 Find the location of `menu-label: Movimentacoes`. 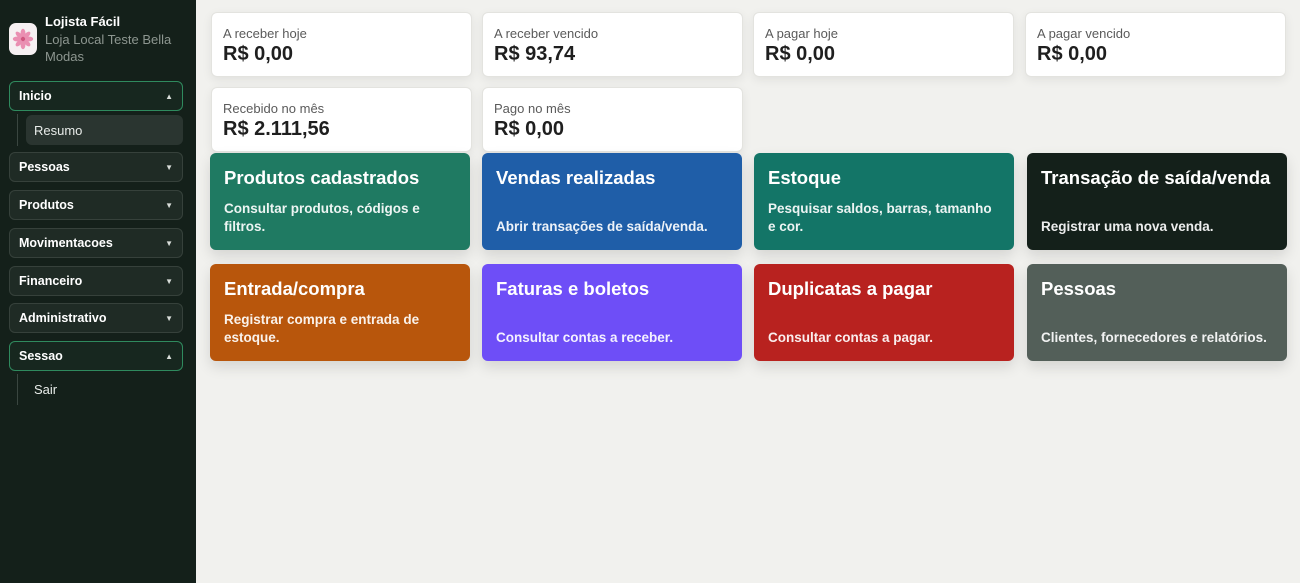

menu-label: Movimentacoes is located at coordinates (66, 243).